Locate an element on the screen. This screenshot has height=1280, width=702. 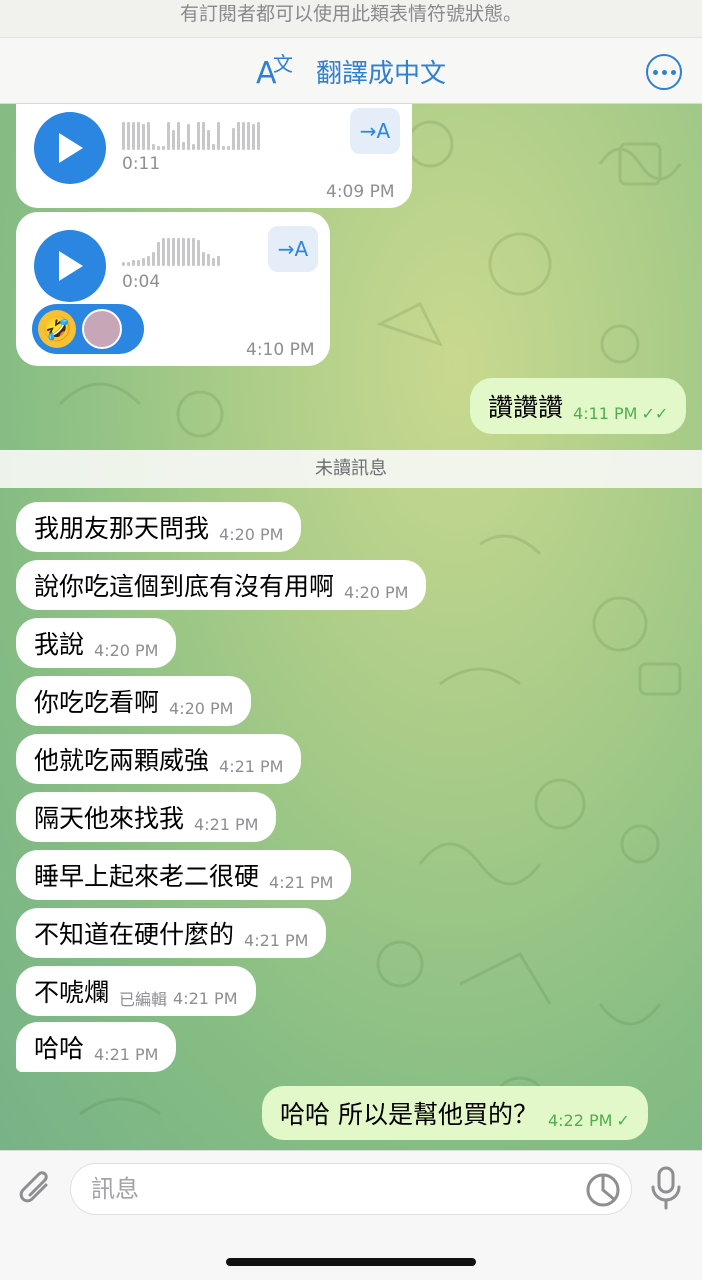
voice-message: 0:11 →A 4:09 PM is located at coordinates (214, 156).